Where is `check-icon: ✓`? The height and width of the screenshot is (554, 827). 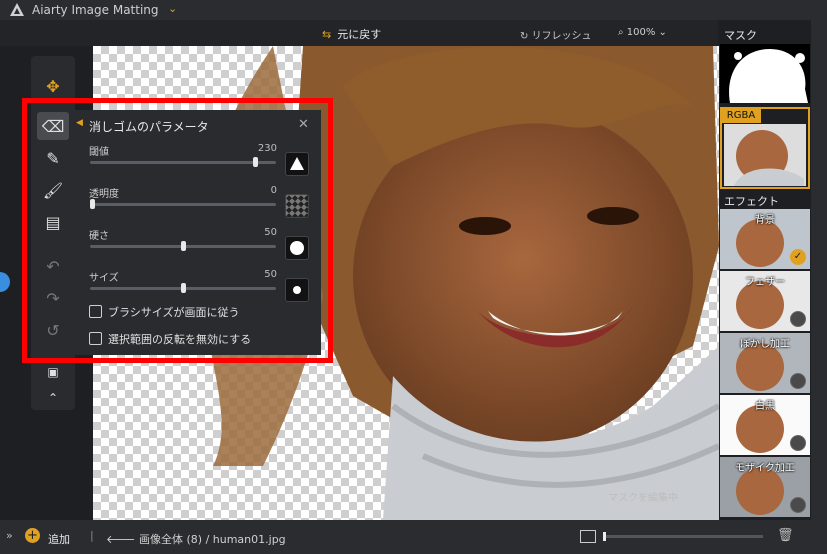 check-icon: ✓ is located at coordinates (798, 257).